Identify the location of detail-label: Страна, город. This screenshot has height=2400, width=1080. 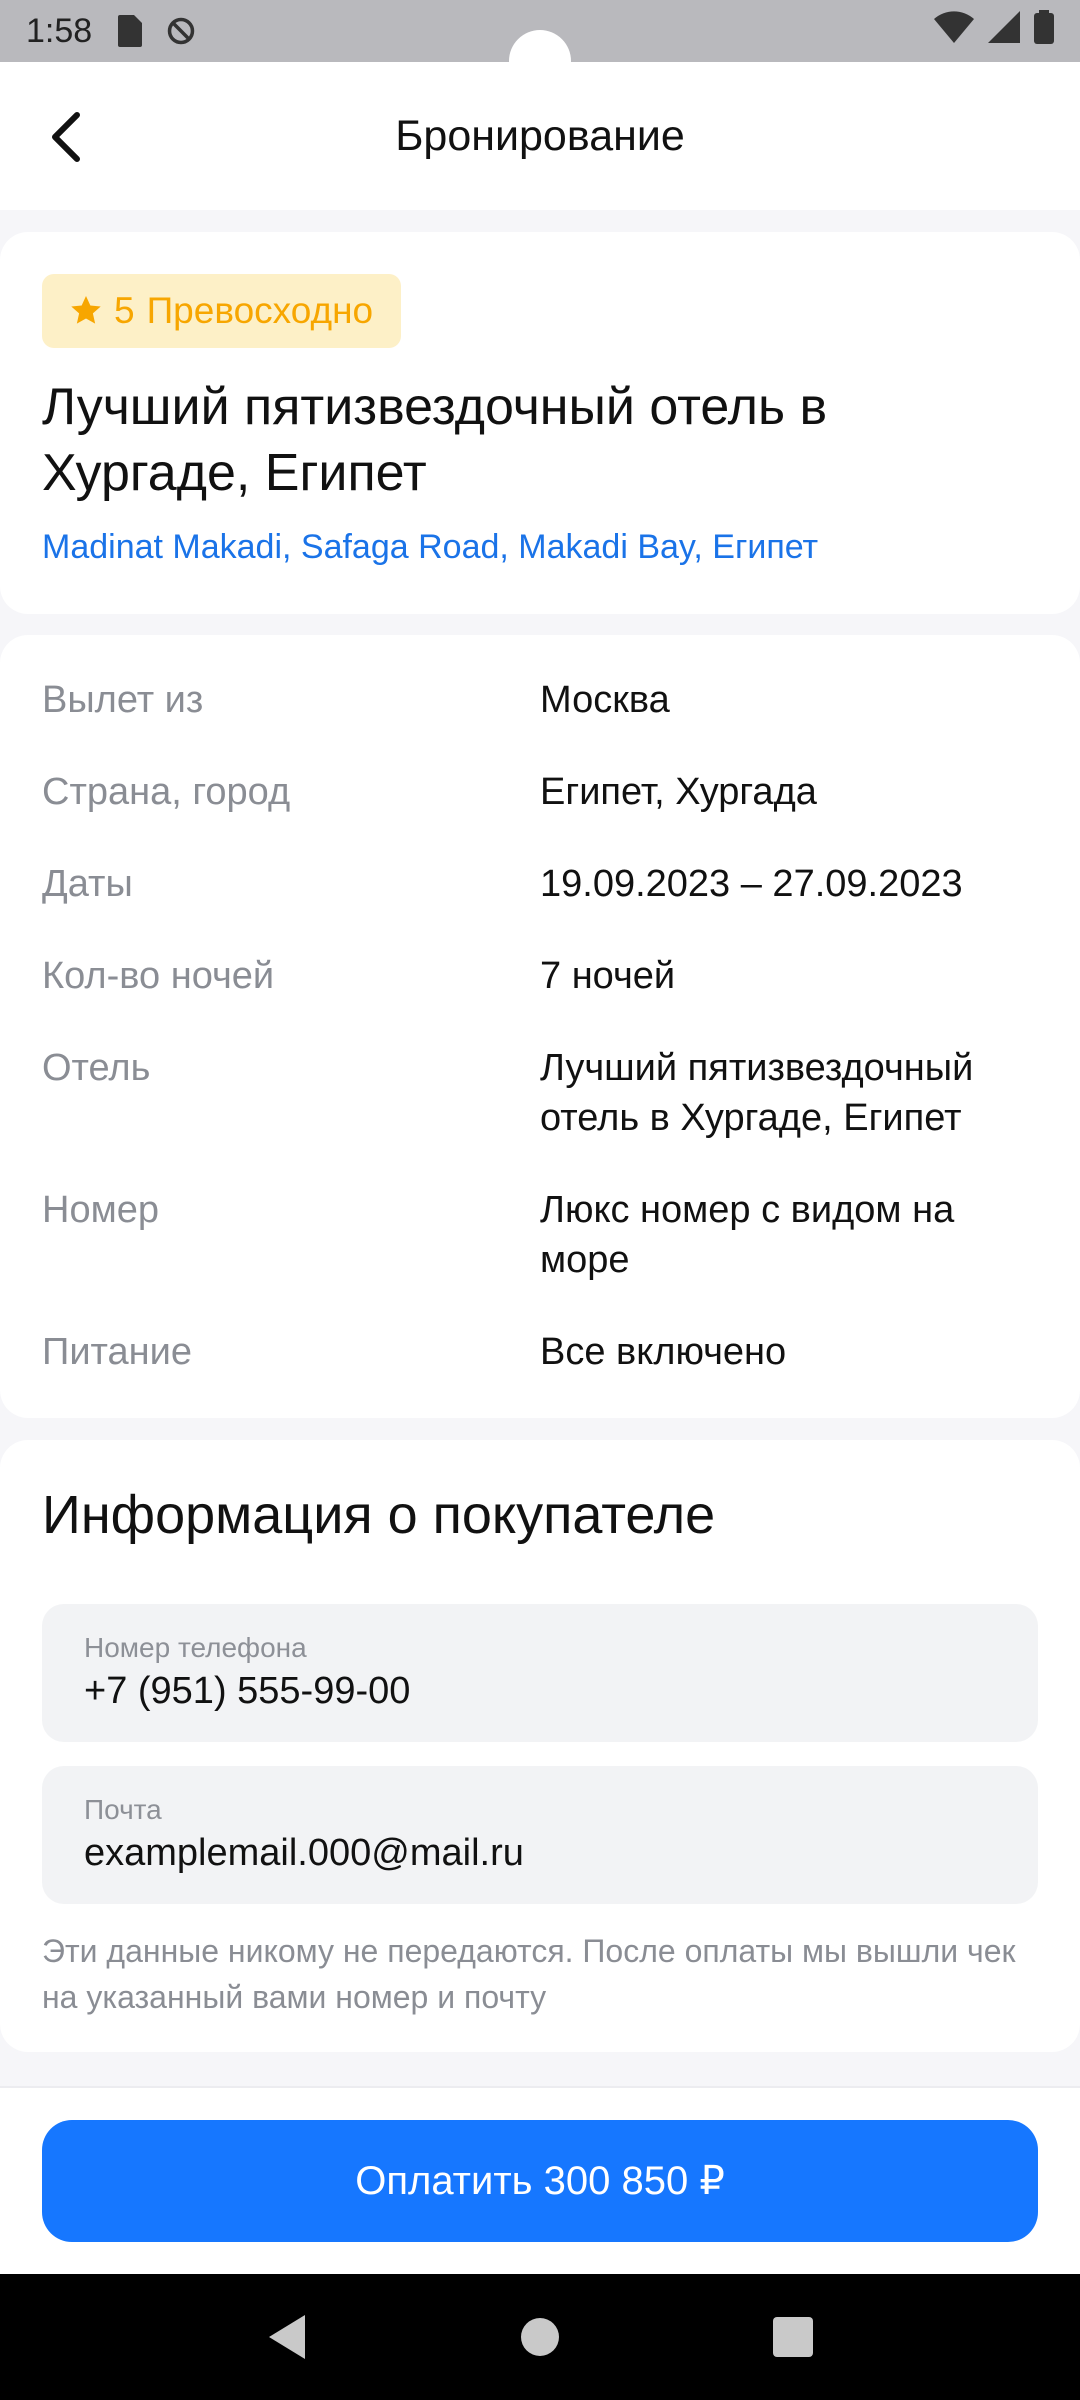
(166, 792).